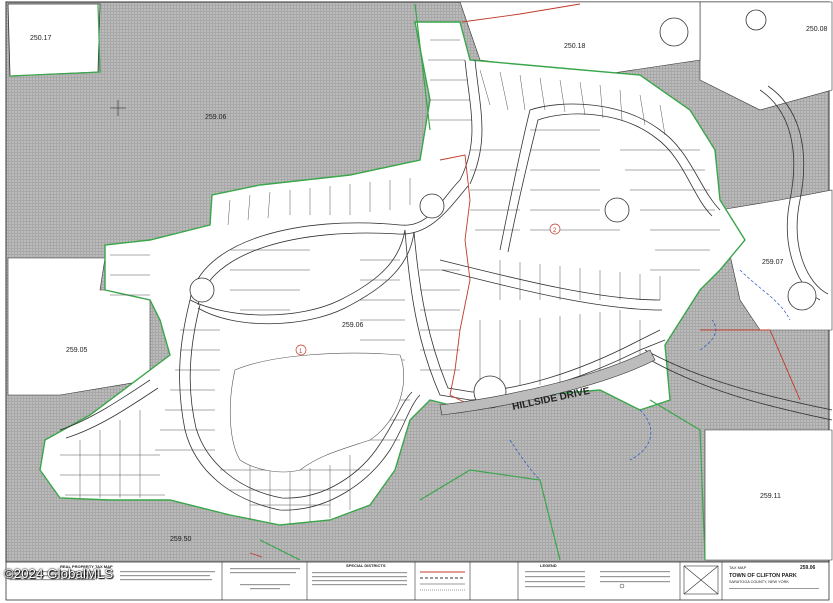 This screenshot has height=603, width=833. I want to click on parcel-label-259-06-a: 259.06, so click(216, 117).